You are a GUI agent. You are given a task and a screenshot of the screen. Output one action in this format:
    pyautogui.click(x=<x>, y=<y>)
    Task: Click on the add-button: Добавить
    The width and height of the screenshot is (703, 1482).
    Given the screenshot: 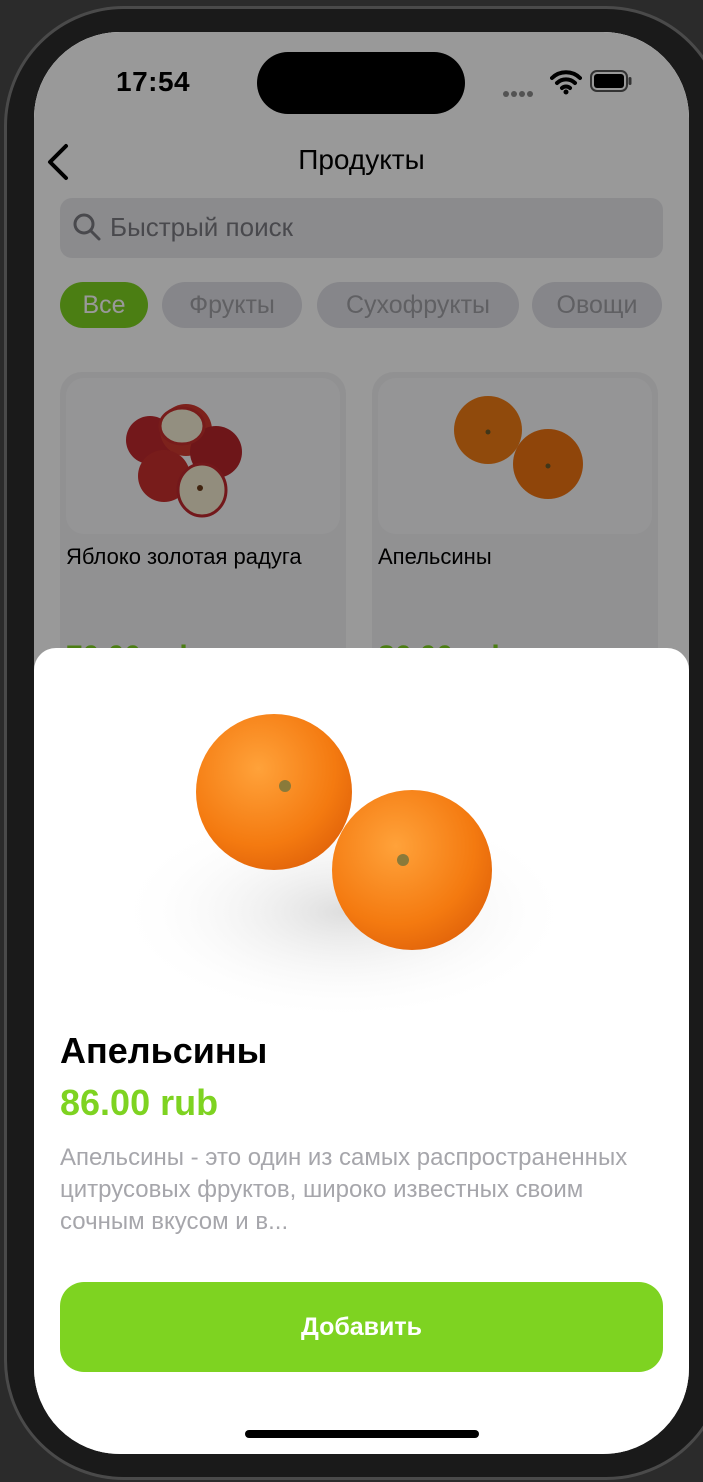 What is the action you would take?
    pyautogui.click(x=361, y=1327)
    